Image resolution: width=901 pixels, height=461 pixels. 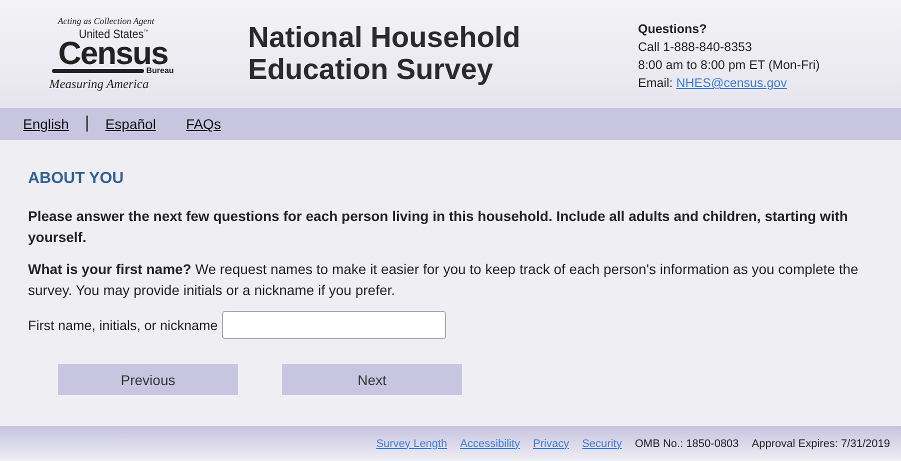 What do you see at coordinates (114, 33) in the screenshot?
I see `logo-text: United States$^{™}$` at bounding box center [114, 33].